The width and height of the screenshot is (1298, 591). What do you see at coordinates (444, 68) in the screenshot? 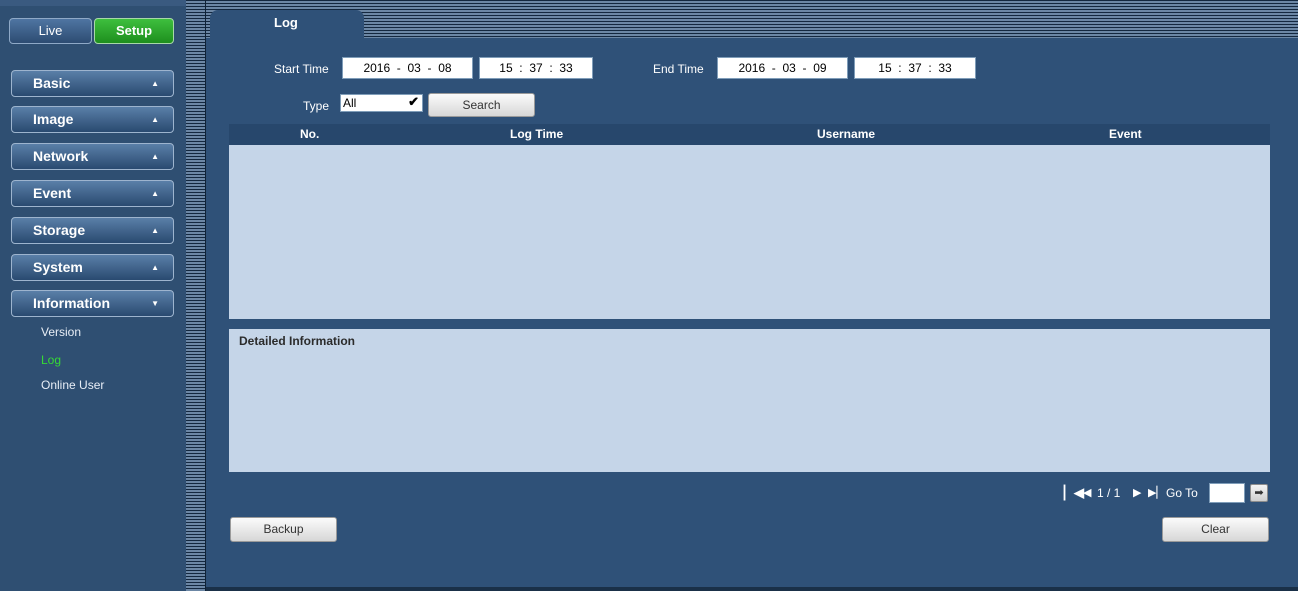
I see `start-day: 08` at bounding box center [444, 68].